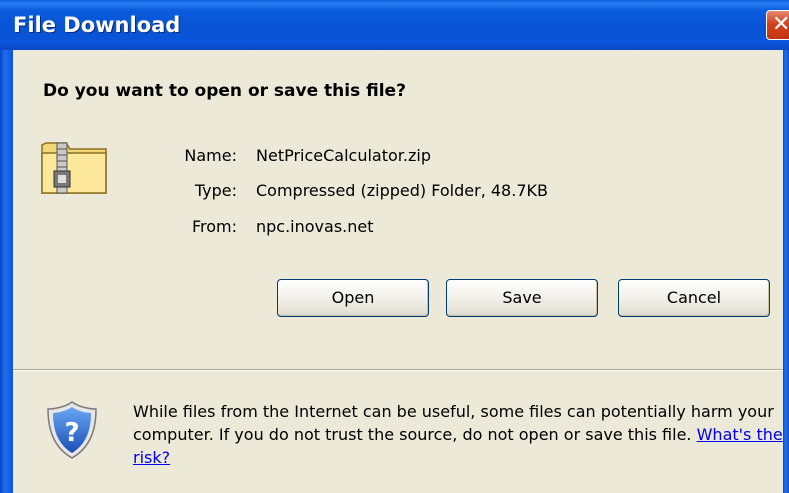 This screenshot has height=493, width=789. I want to click on shield-question-icon: ?, so click(72, 430).